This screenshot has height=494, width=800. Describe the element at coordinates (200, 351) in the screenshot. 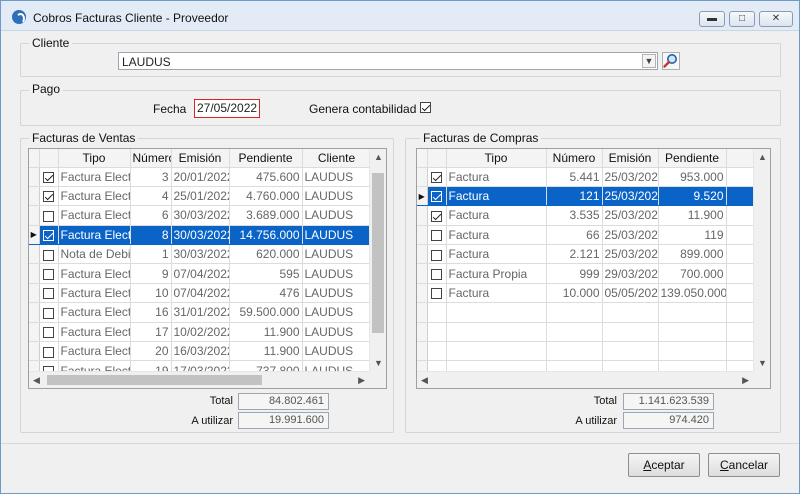

I see `table-row: Factura Elect 20 16/03/2022 11.900 LAUDUS` at that location.